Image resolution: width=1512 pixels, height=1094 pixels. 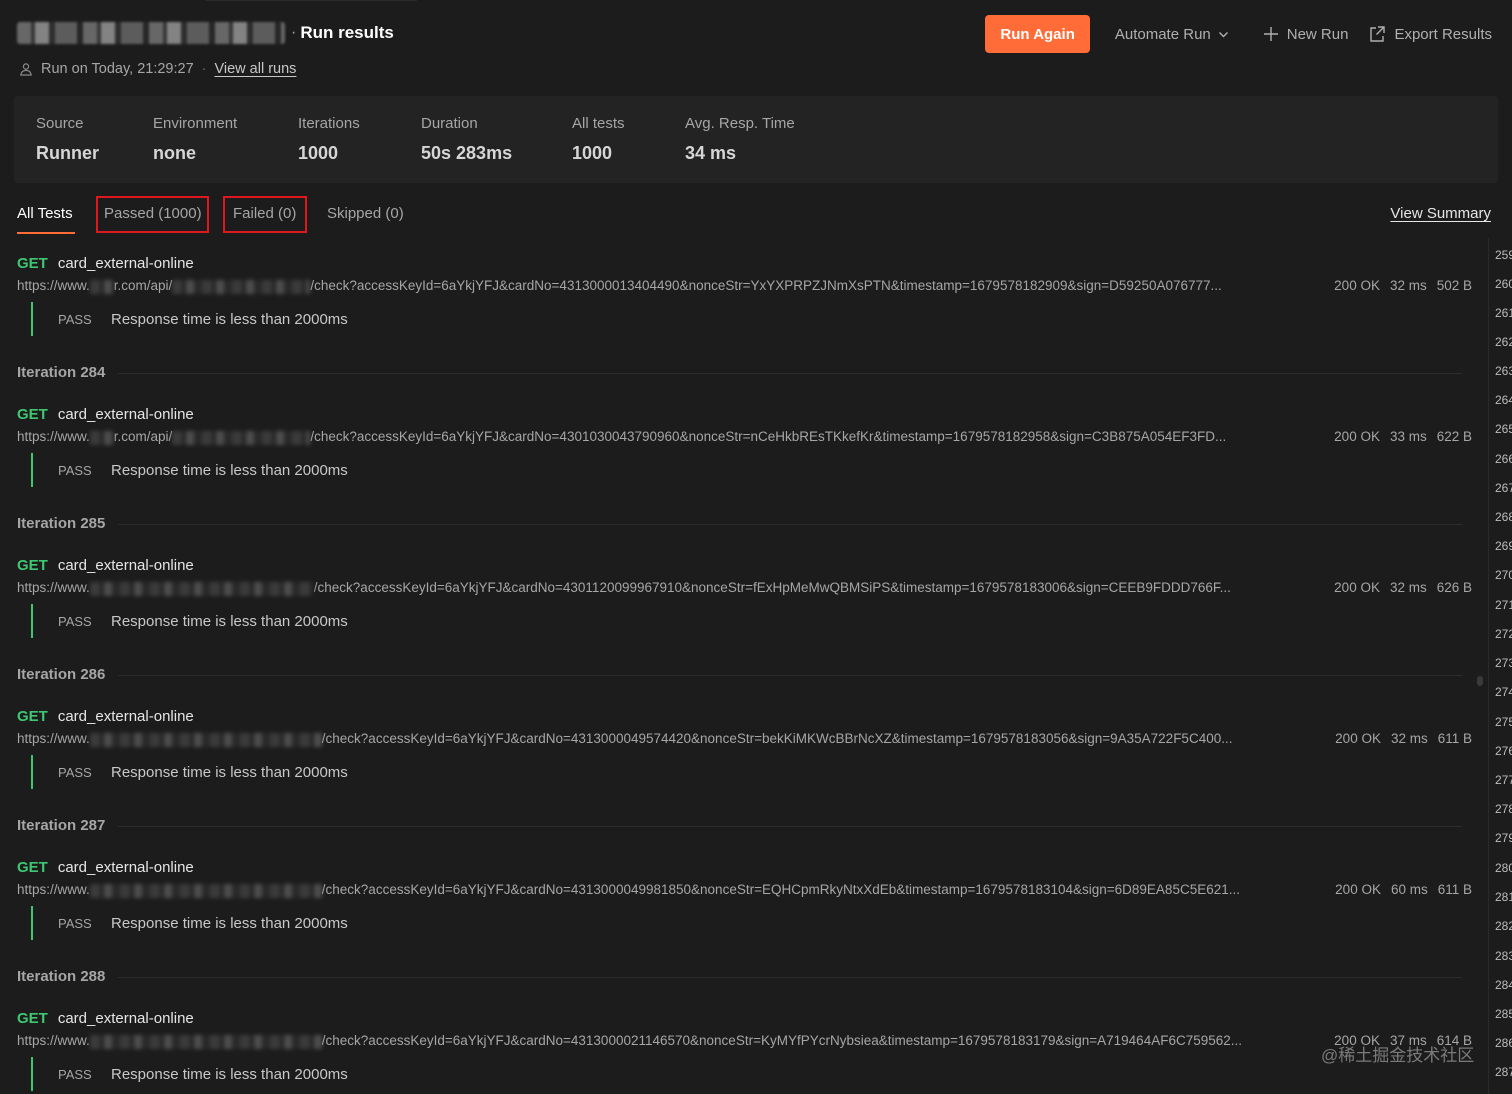 I want to click on response-status: 200 OK, so click(x=1358, y=889).